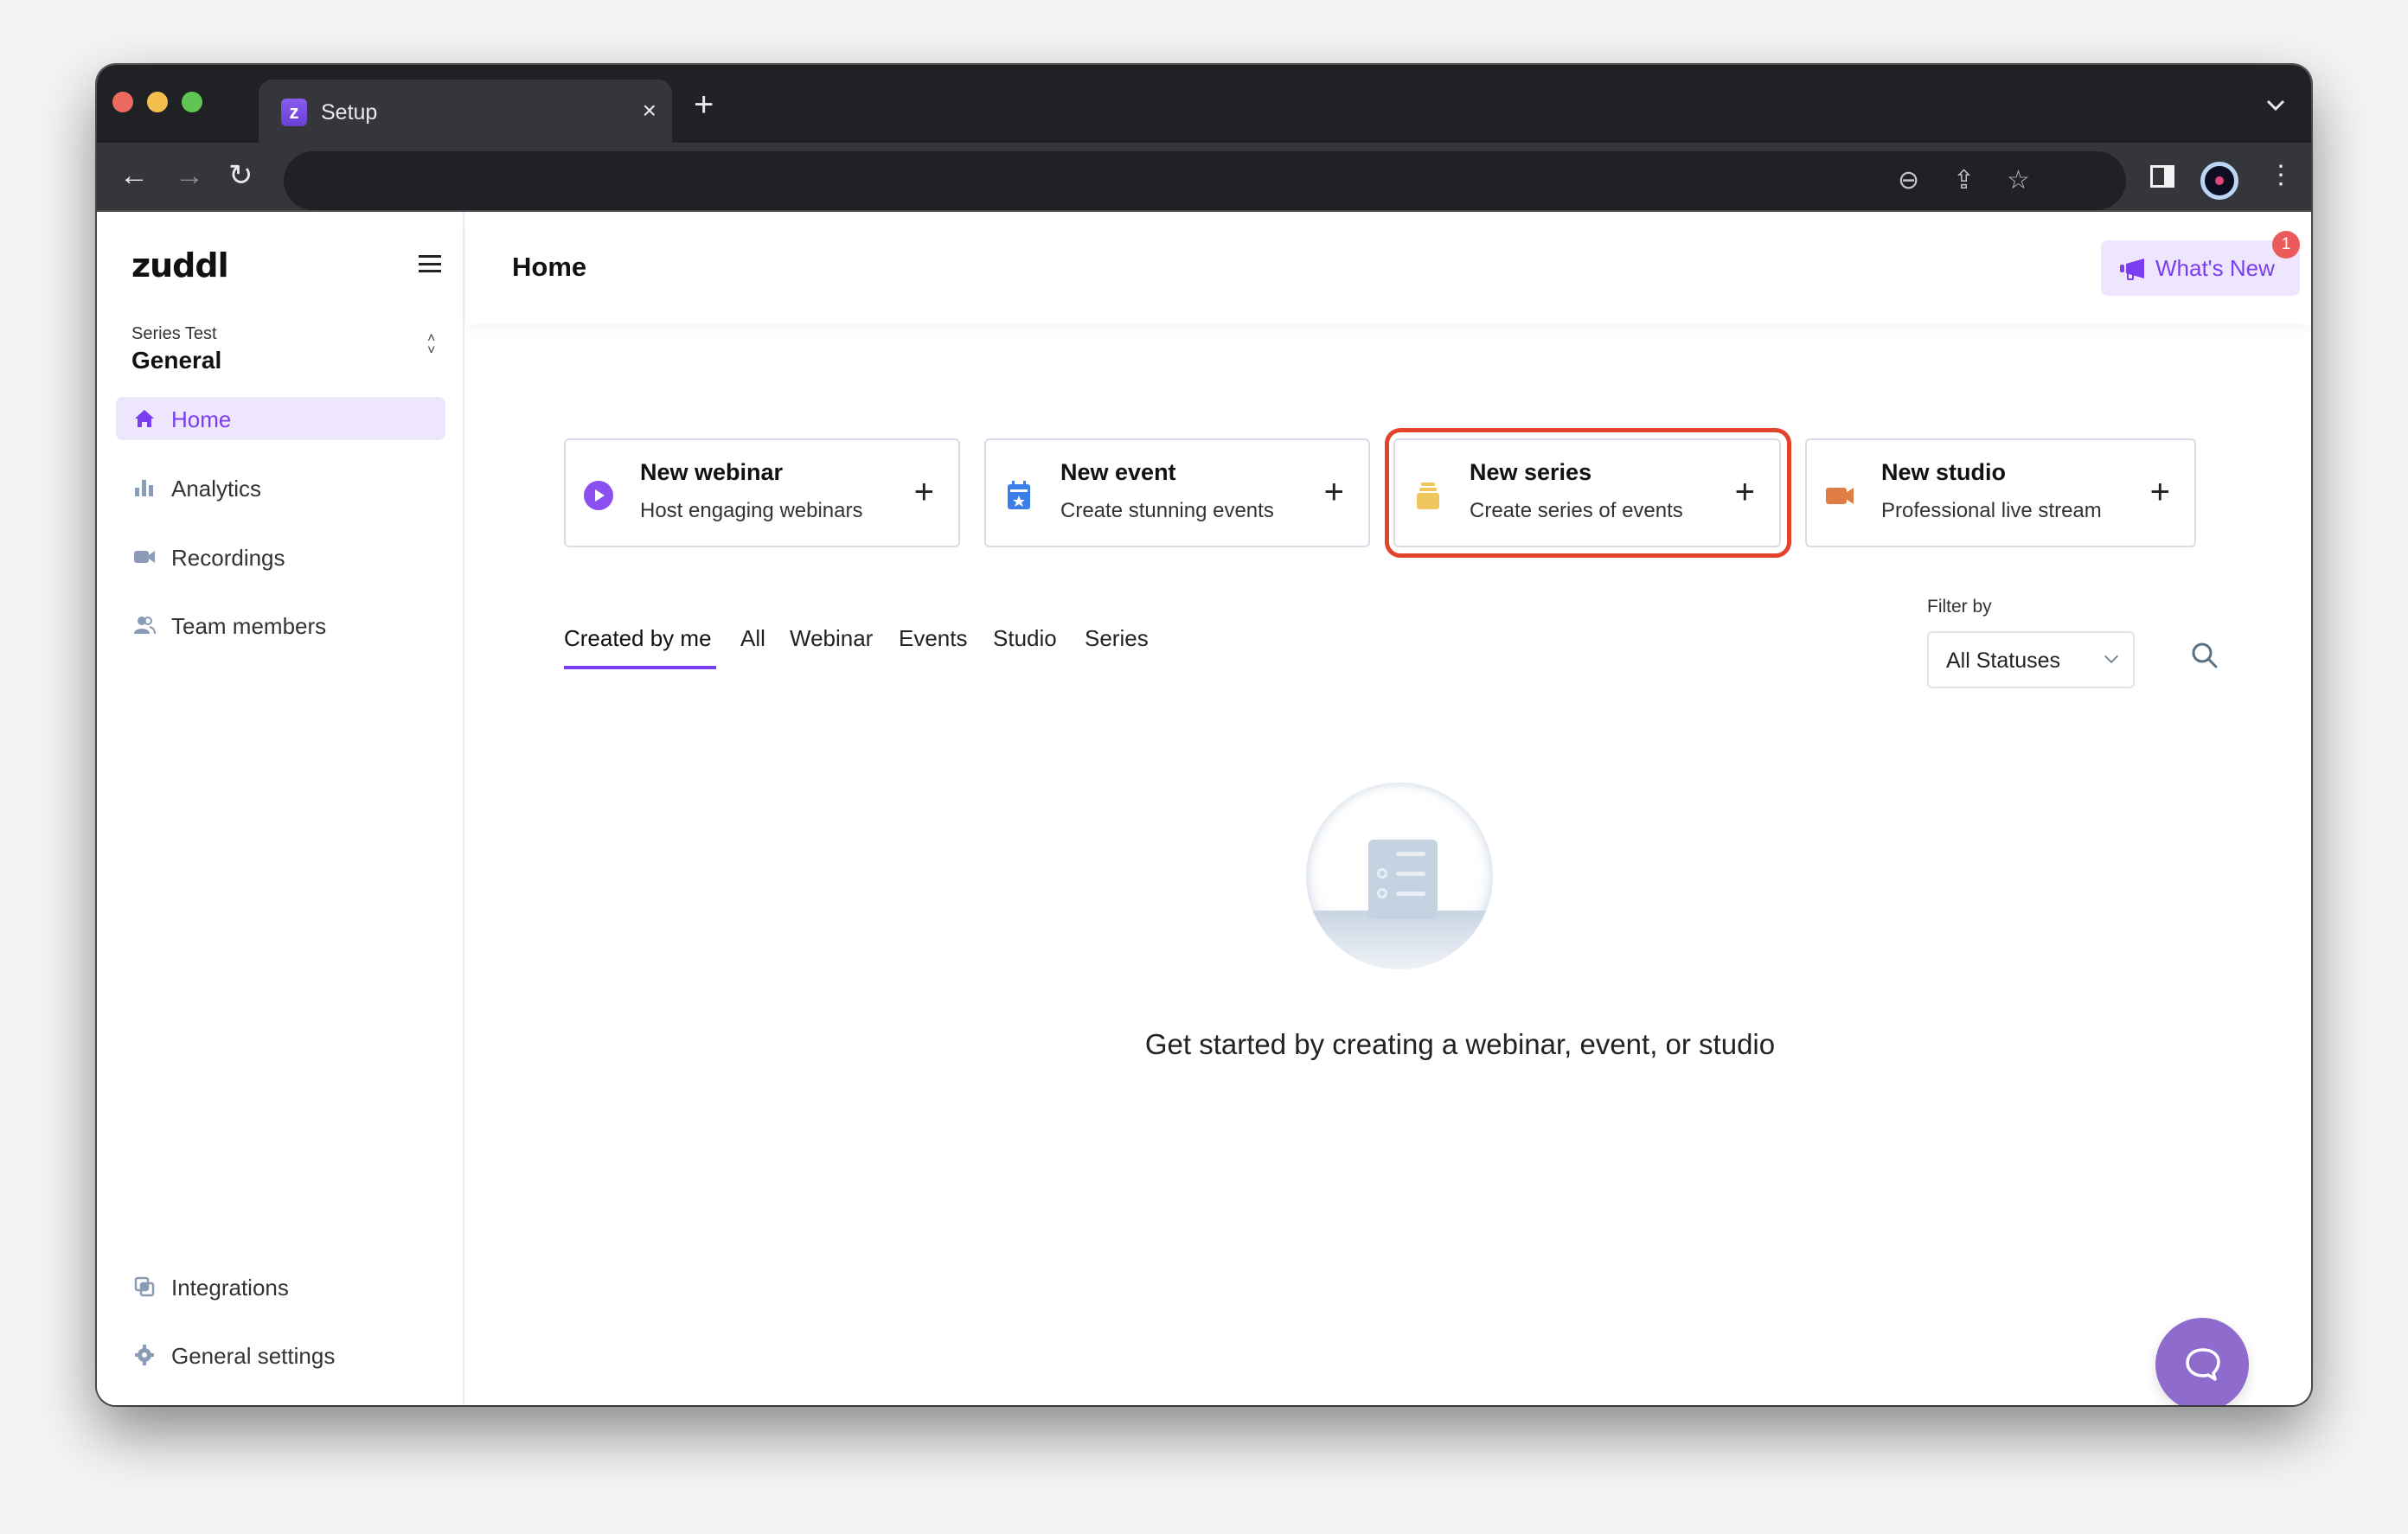 This screenshot has height=1534, width=2408. Describe the element at coordinates (2132, 269) in the screenshot. I see `megaphone-icon` at that location.